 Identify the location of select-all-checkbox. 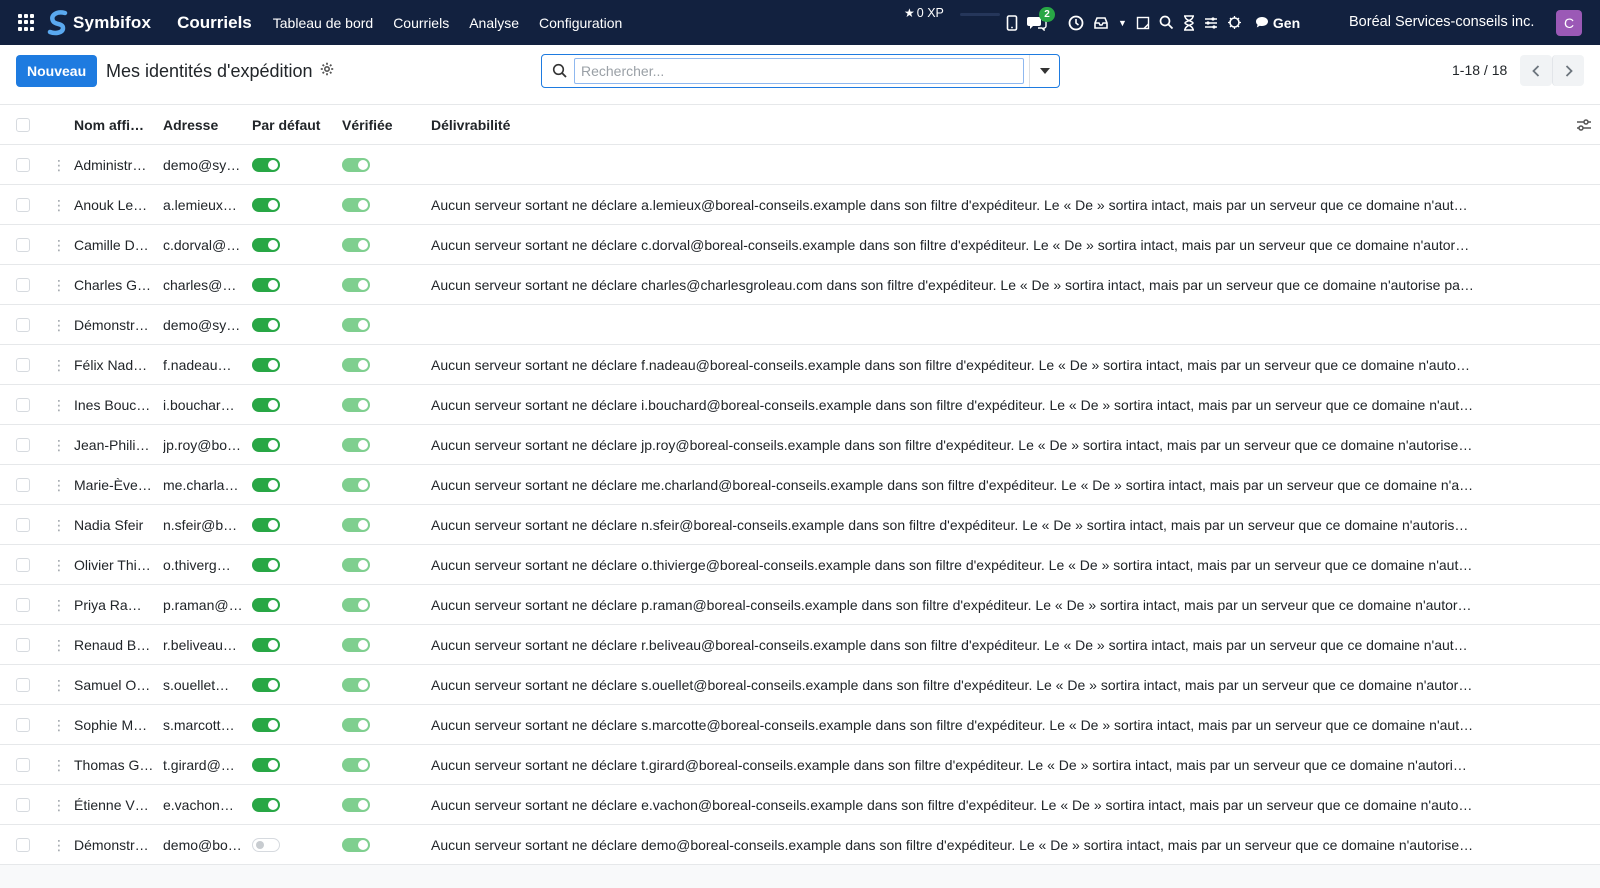
(23, 125).